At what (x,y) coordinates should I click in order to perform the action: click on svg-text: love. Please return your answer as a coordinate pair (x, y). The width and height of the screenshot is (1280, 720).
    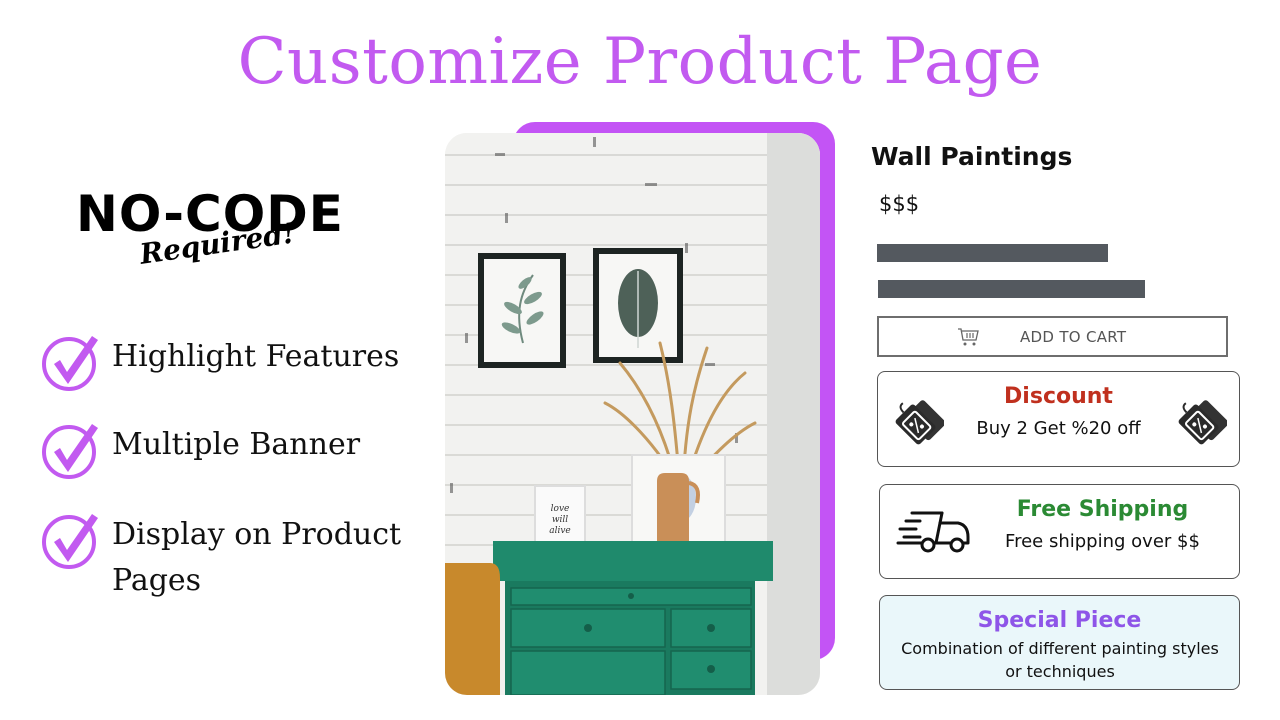
    Looking at the image, I should click on (560, 509).